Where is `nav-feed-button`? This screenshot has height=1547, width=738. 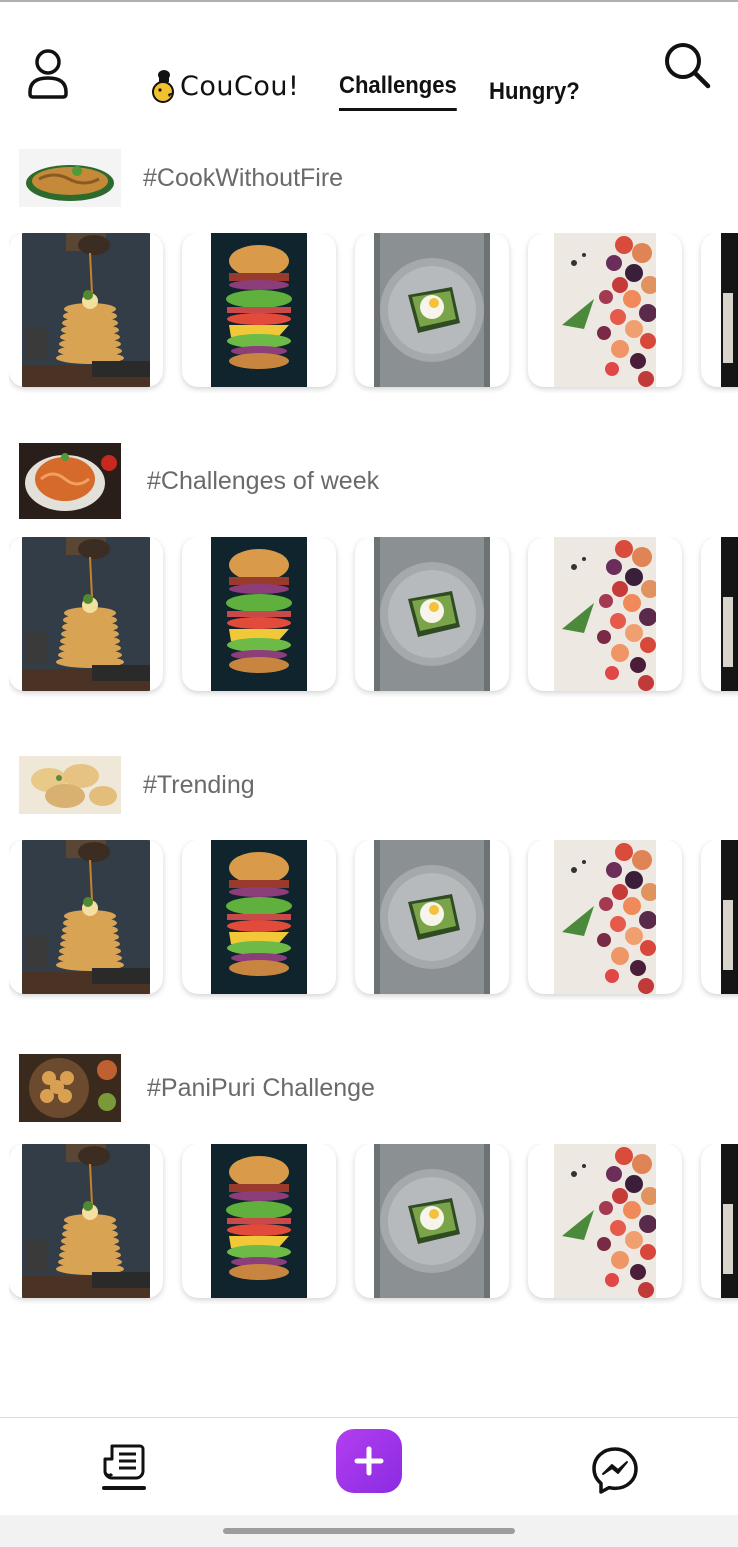
nav-feed-button is located at coordinates (124, 1468).